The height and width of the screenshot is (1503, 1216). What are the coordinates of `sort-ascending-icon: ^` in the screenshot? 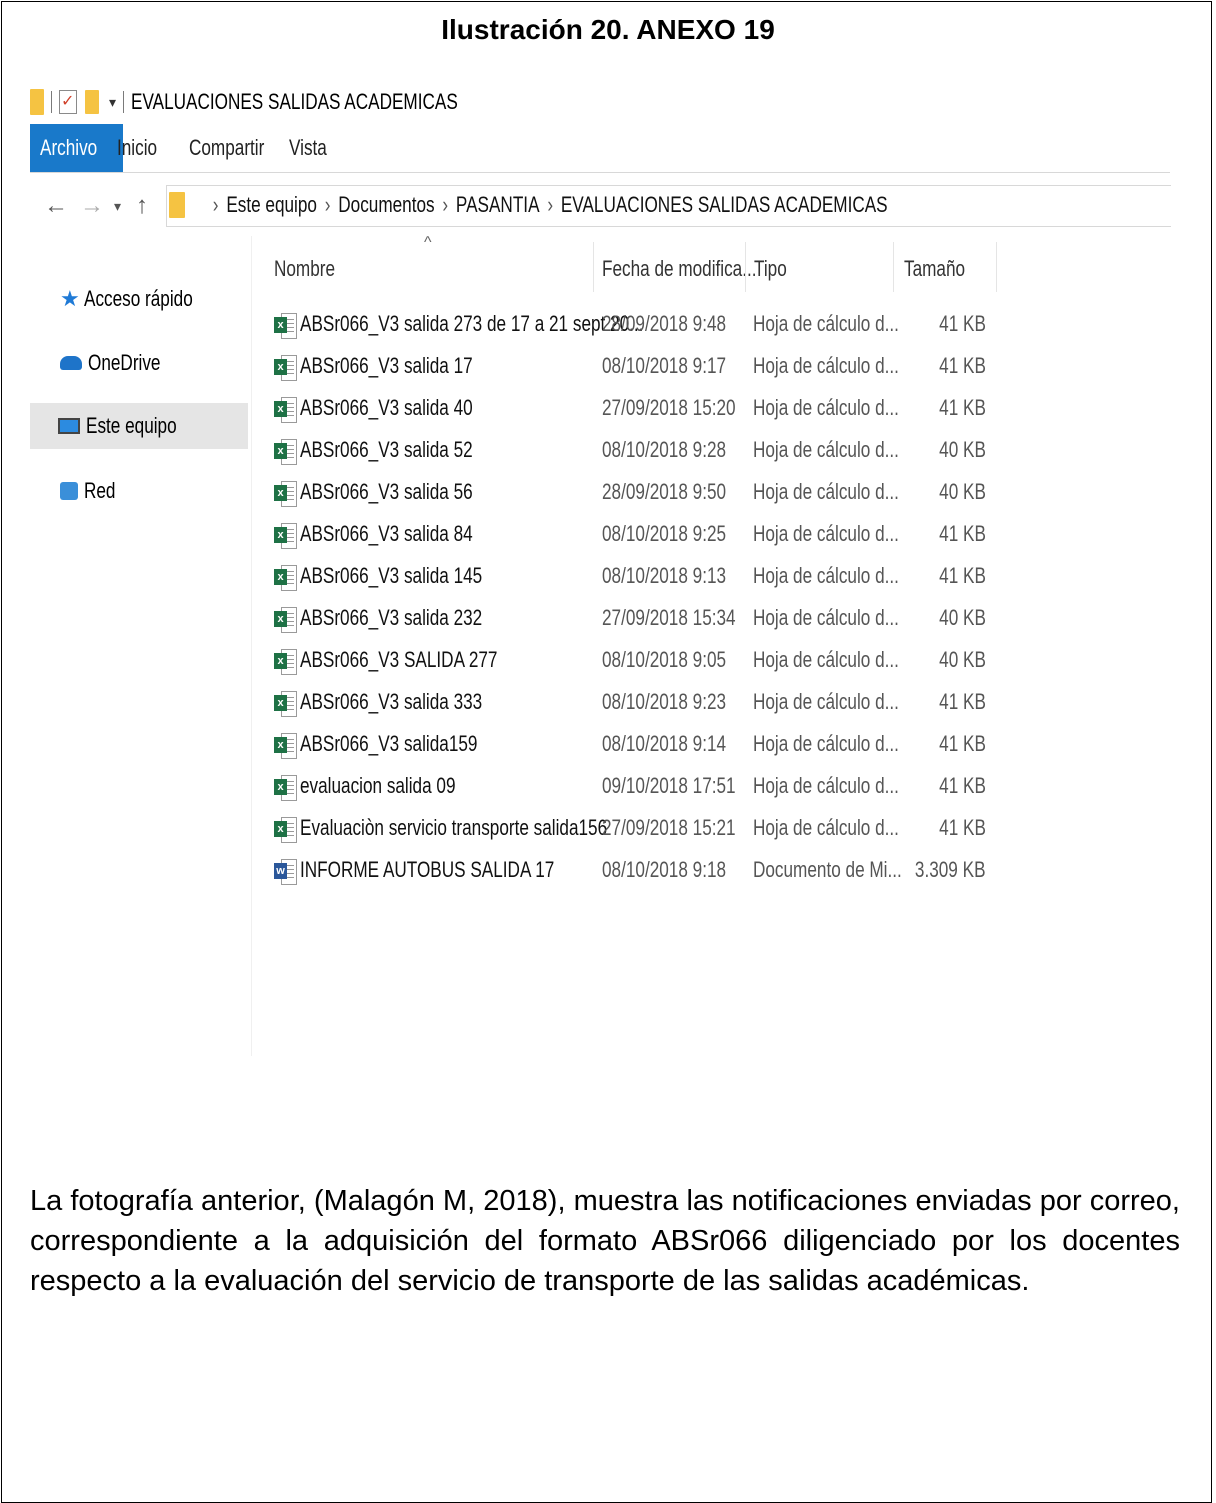 It's located at (428, 242).